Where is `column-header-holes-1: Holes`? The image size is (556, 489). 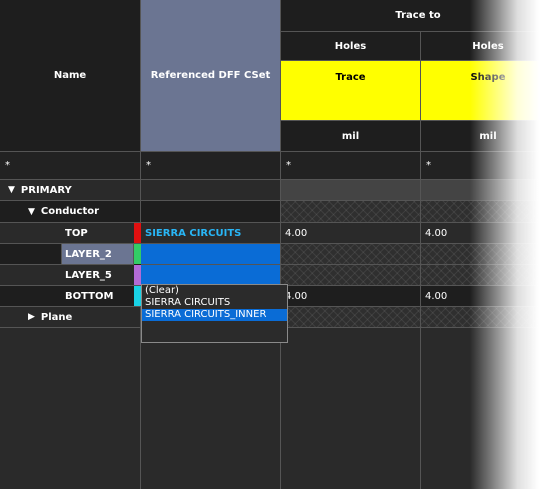 column-header-holes-1: Holes is located at coordinates (351, 46).